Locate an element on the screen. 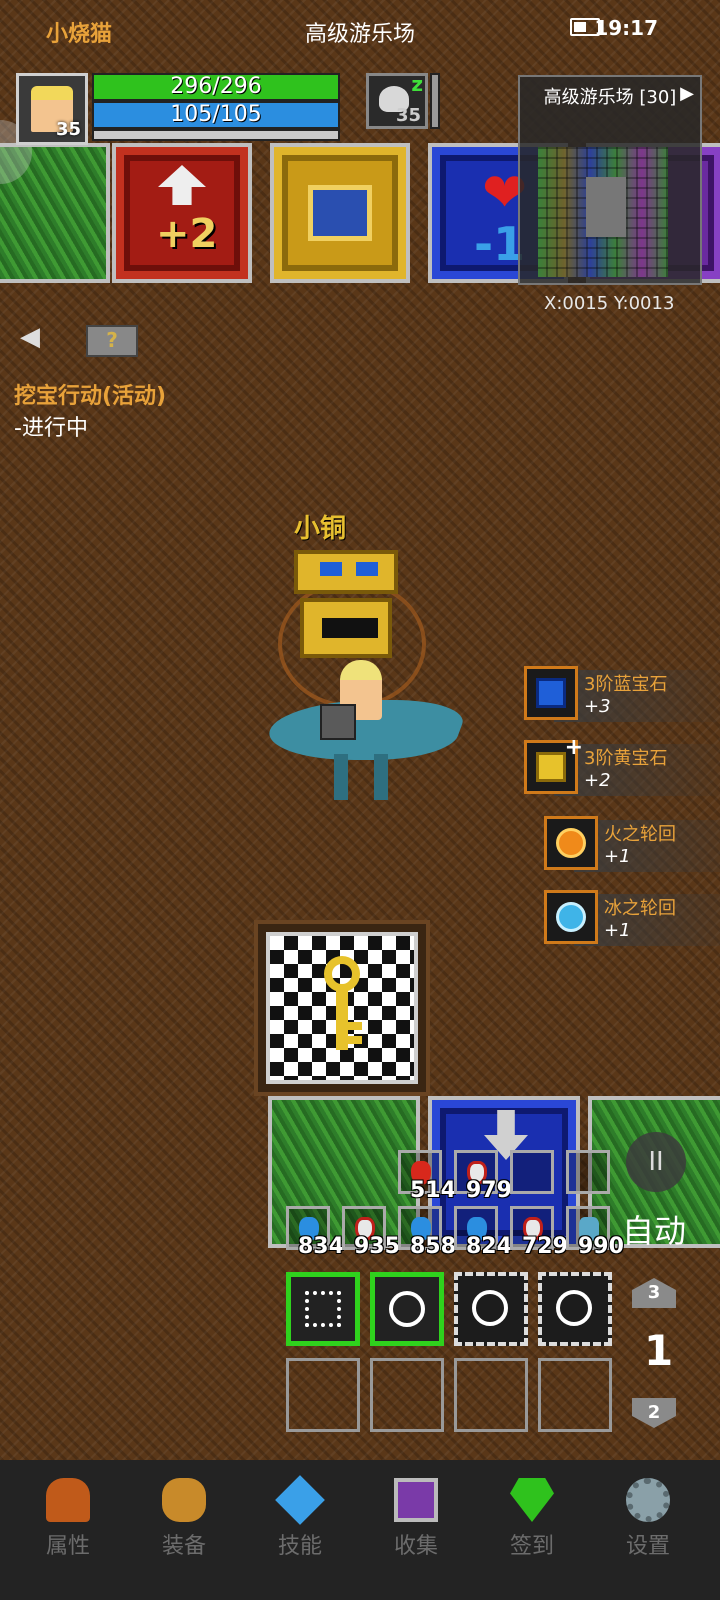  lightning-skill-icon is located at coordinates (323, 1309).